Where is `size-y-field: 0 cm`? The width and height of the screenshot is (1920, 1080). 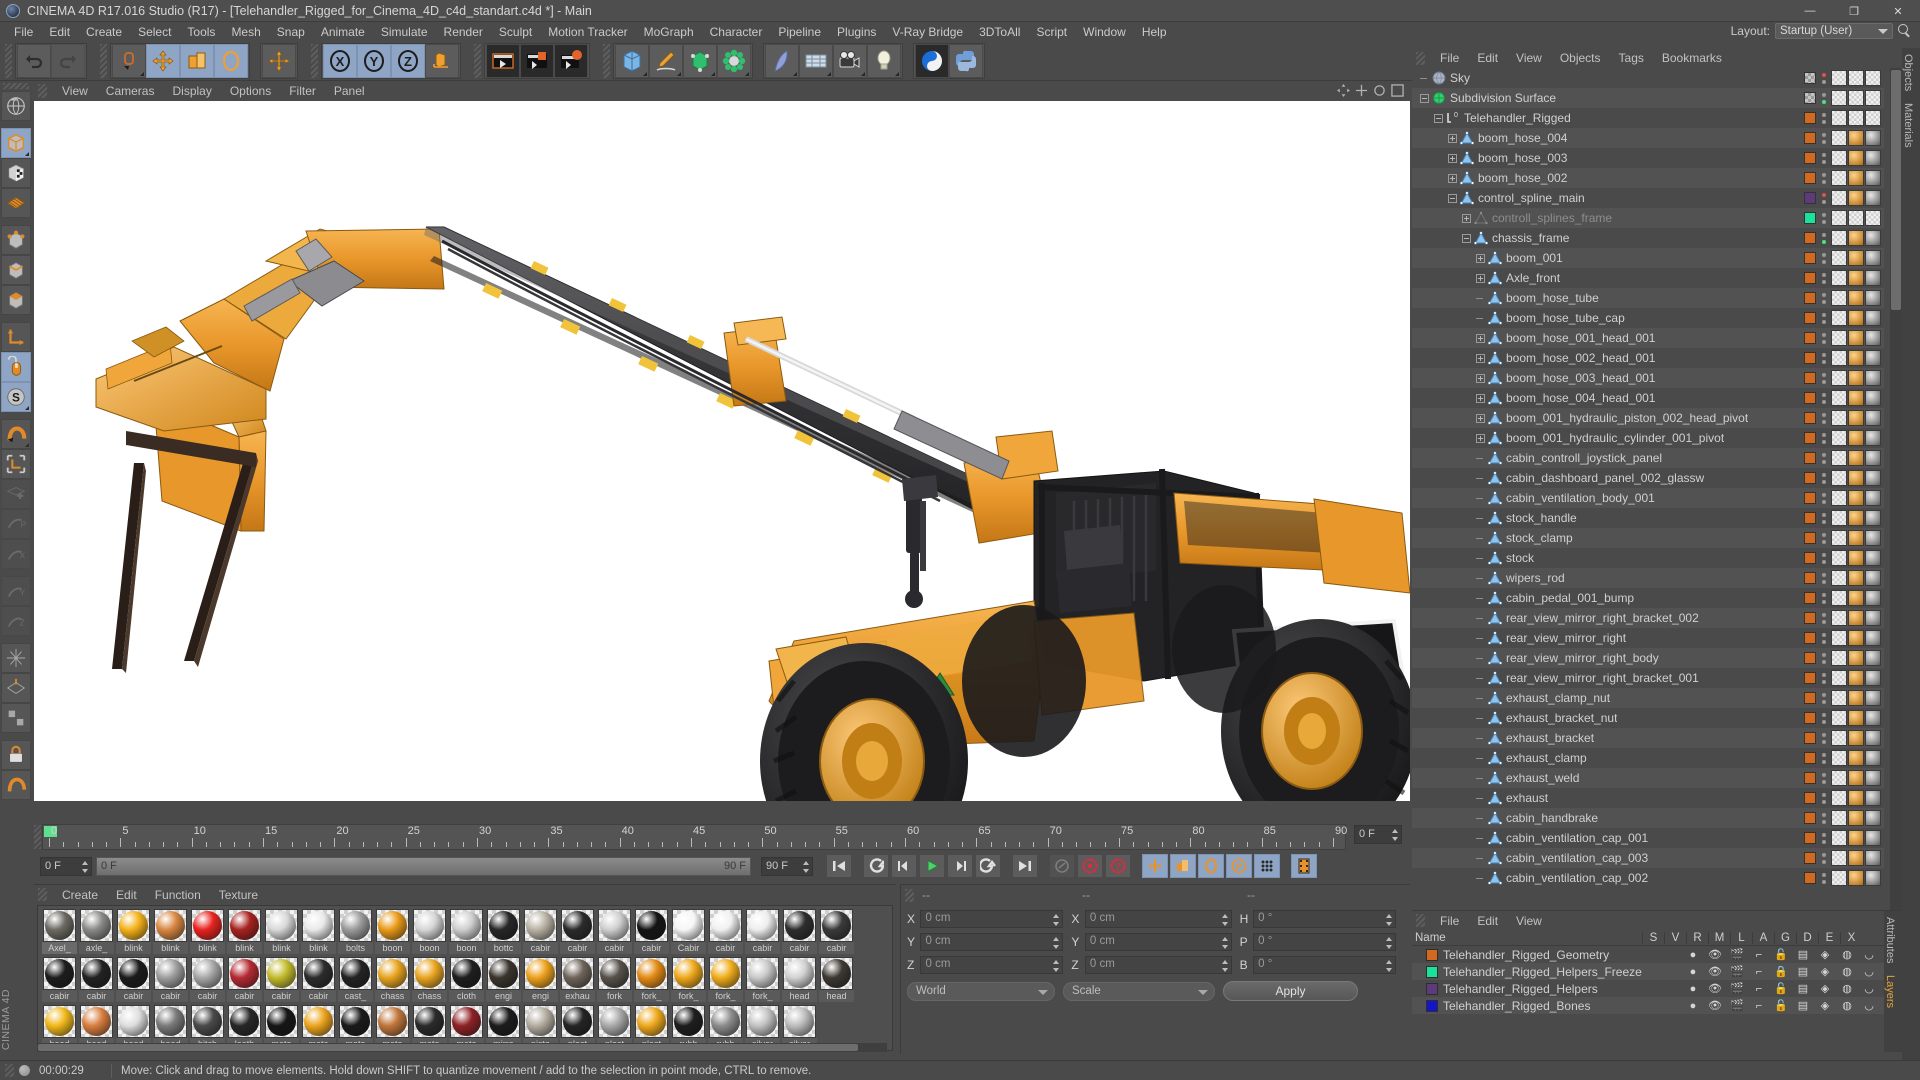 size-y-field: 0 cm is located at coordinates (1158, 942).